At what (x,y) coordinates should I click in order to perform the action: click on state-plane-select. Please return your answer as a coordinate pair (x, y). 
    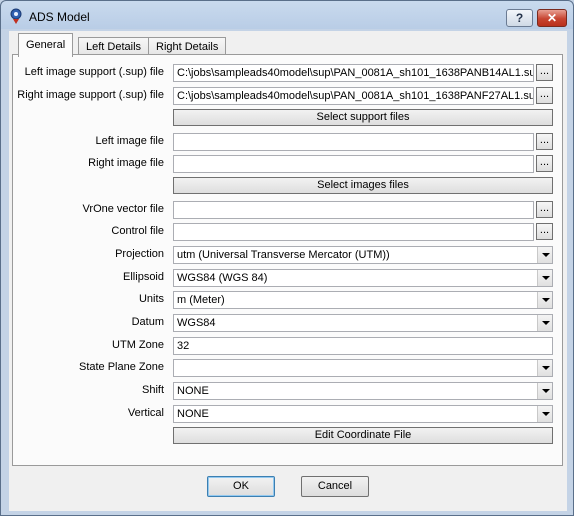
    Looking at the image, I should click on (363, 368).